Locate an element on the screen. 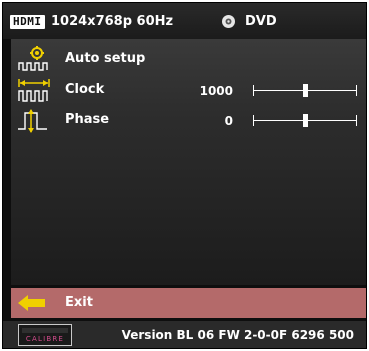 This screenshot has height=351, width=369. source-label: DVD is located at coordinates (261, 21).